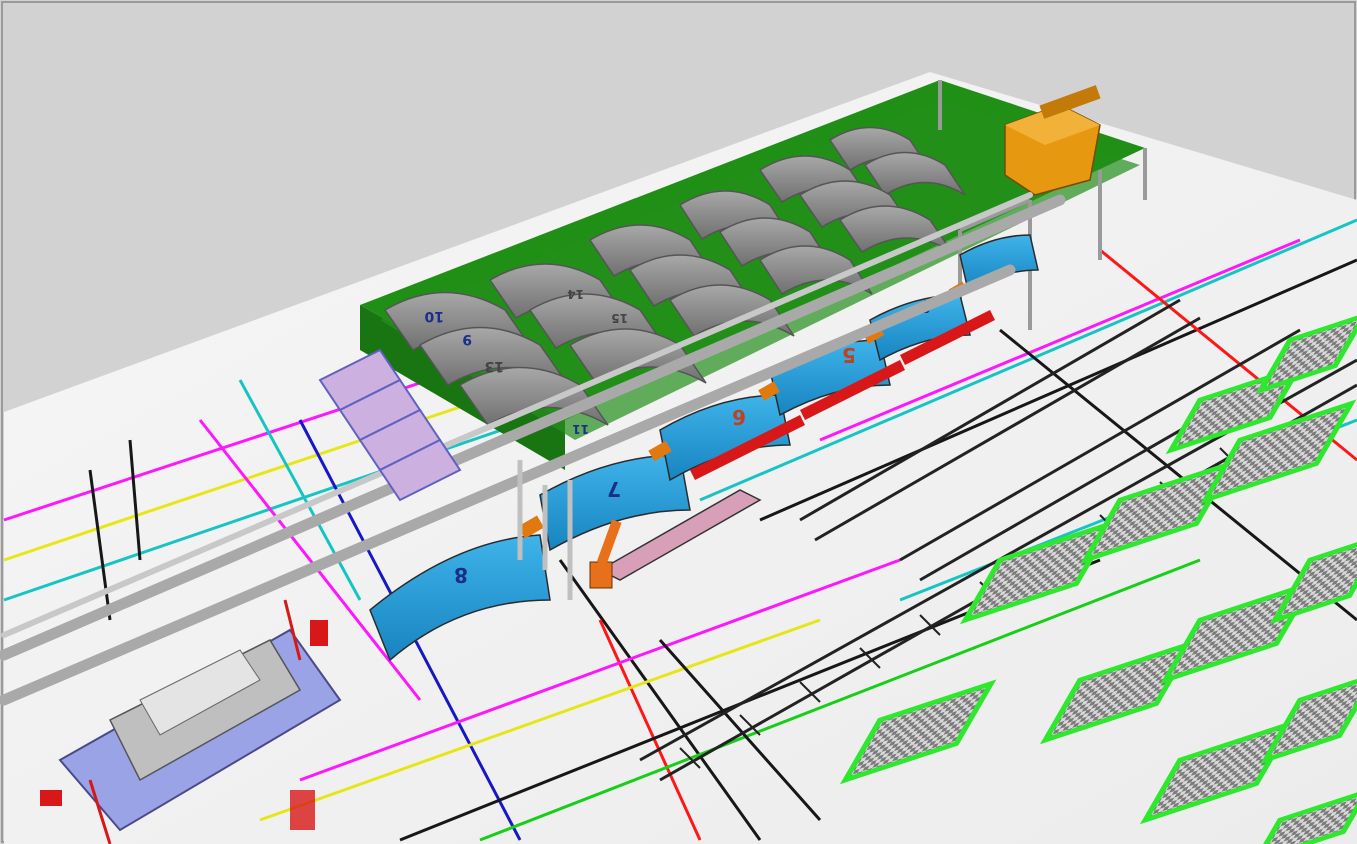 The height and width of the screenshot is (844, 1357). I want to click on shell-label-9: 9, so click(467, 339).